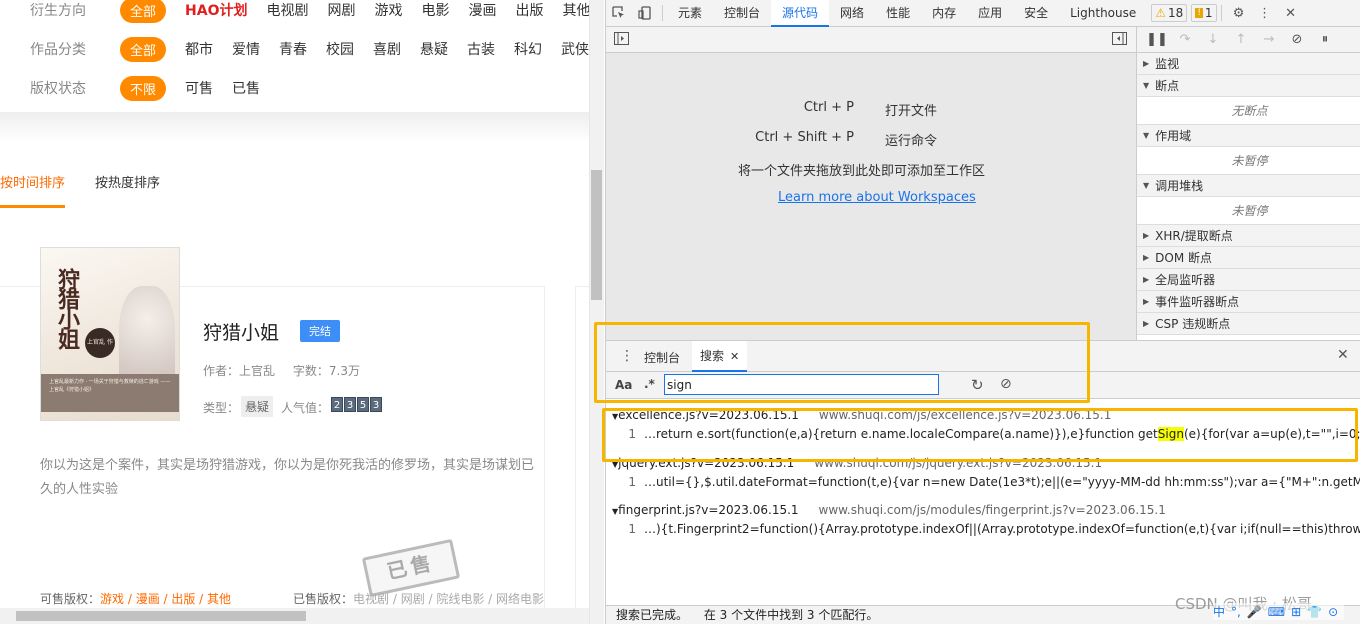  I want to click on expand-arrow-icon: ▶, so click(1146, 235).